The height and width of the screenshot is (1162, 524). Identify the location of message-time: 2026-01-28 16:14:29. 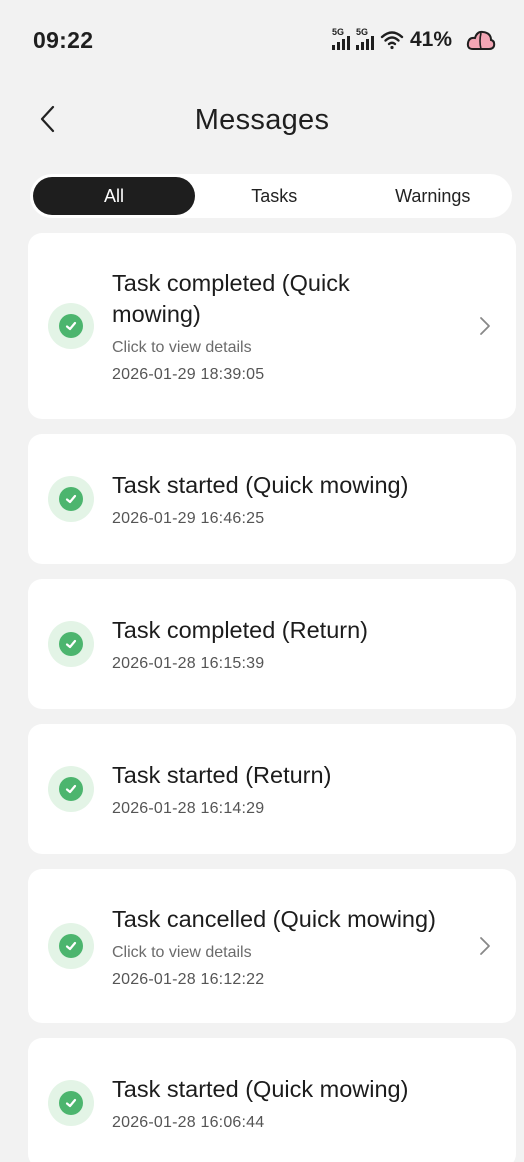
(188, 808).